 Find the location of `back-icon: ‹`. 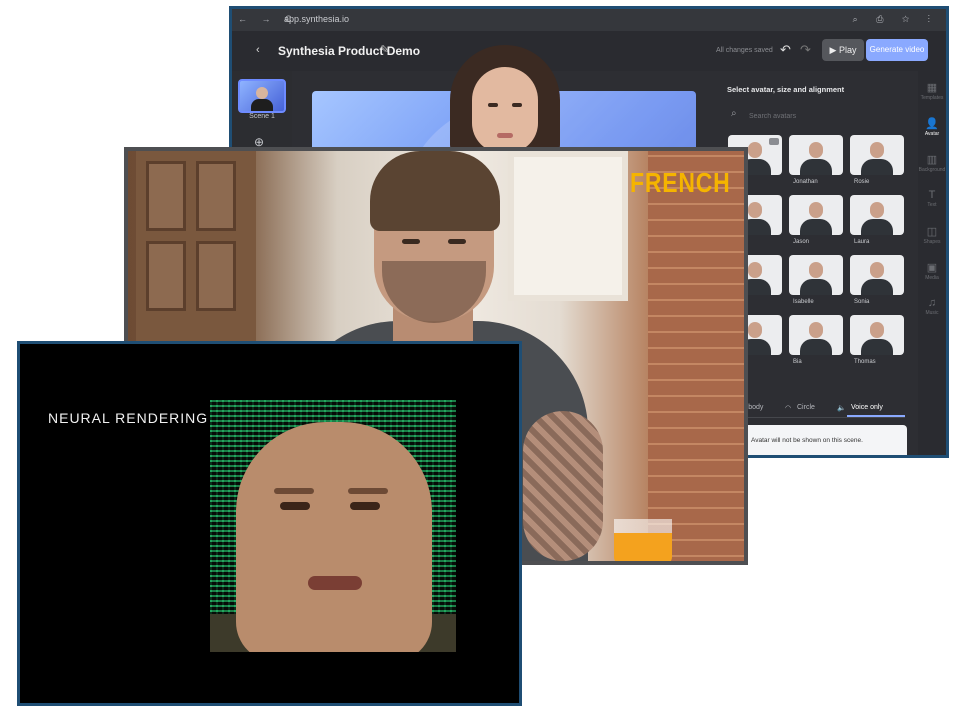

back-icon: ‹ is located at coordinates (258, 50).